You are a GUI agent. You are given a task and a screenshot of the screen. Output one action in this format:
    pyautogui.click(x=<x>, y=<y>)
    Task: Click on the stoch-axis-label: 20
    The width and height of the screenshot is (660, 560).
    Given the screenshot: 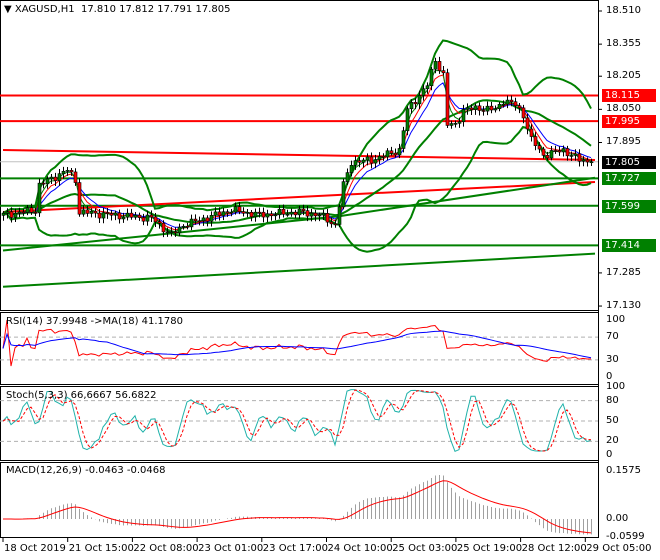 What is the action you would take?
    pyautogui.click(x=612, y=441)
    